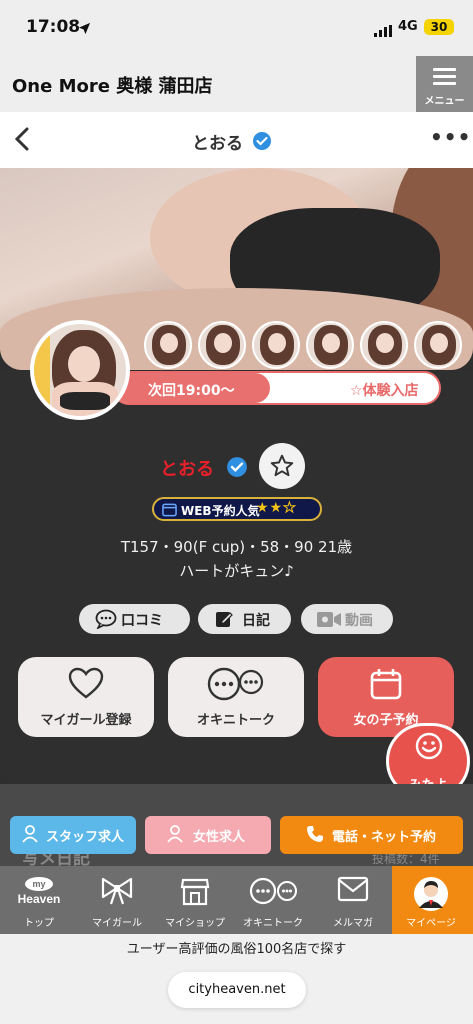 The height and width of the screenshot is (1024, 473). I want to click on chat-bubble-icon, so click(106, 619).